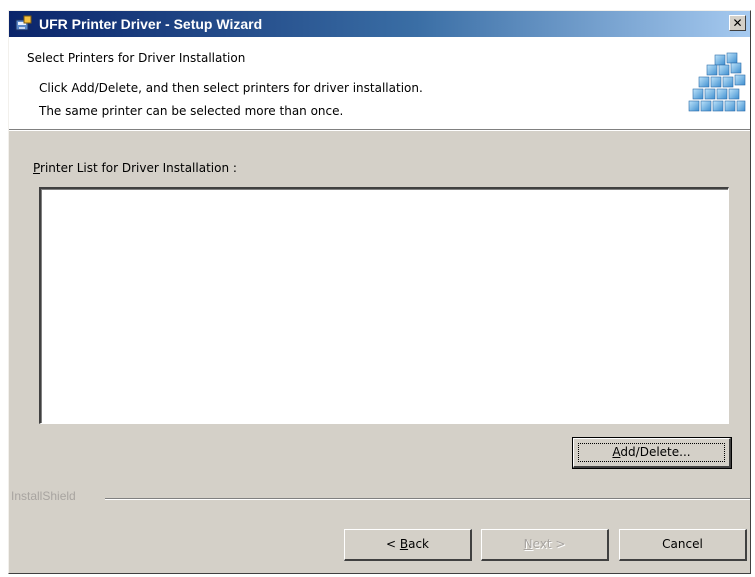  I want to click on close-button: ✕, so click(737, 23).